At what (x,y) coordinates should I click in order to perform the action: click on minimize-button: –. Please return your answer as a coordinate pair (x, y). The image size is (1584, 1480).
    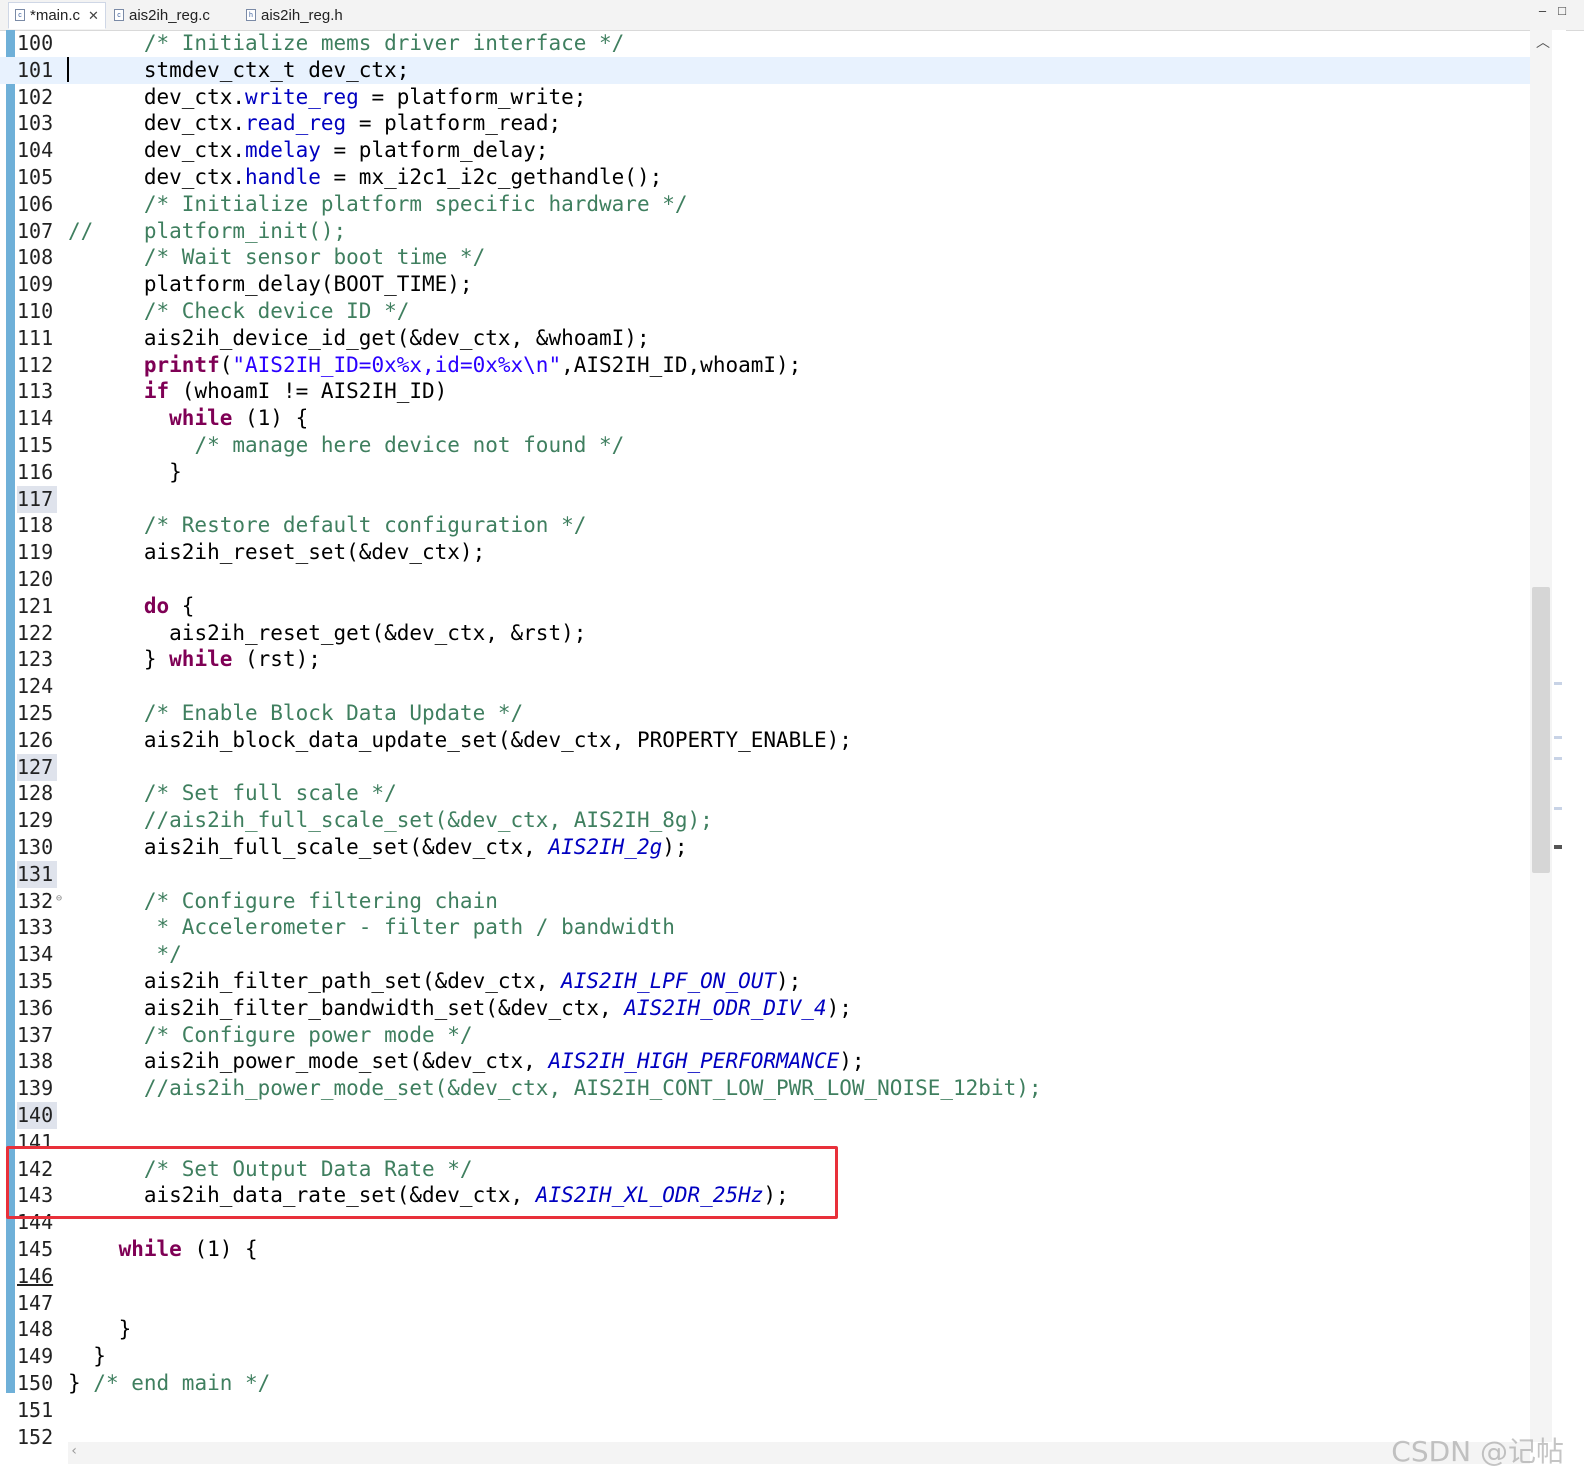
    Looking at the image, I should click on (1542, 10).